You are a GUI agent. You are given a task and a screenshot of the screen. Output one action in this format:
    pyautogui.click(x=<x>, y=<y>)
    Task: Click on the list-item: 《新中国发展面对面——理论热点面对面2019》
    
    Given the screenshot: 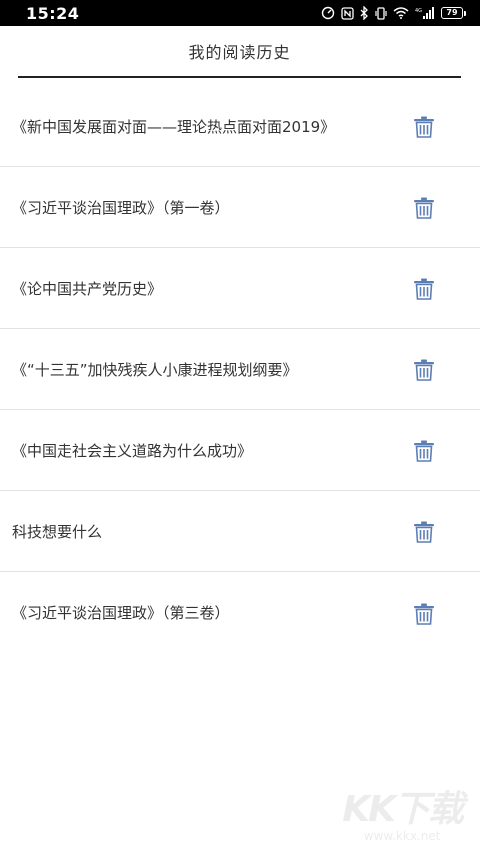 What is the action you would take?
    pyautogui.click(x=240, y=126)
    